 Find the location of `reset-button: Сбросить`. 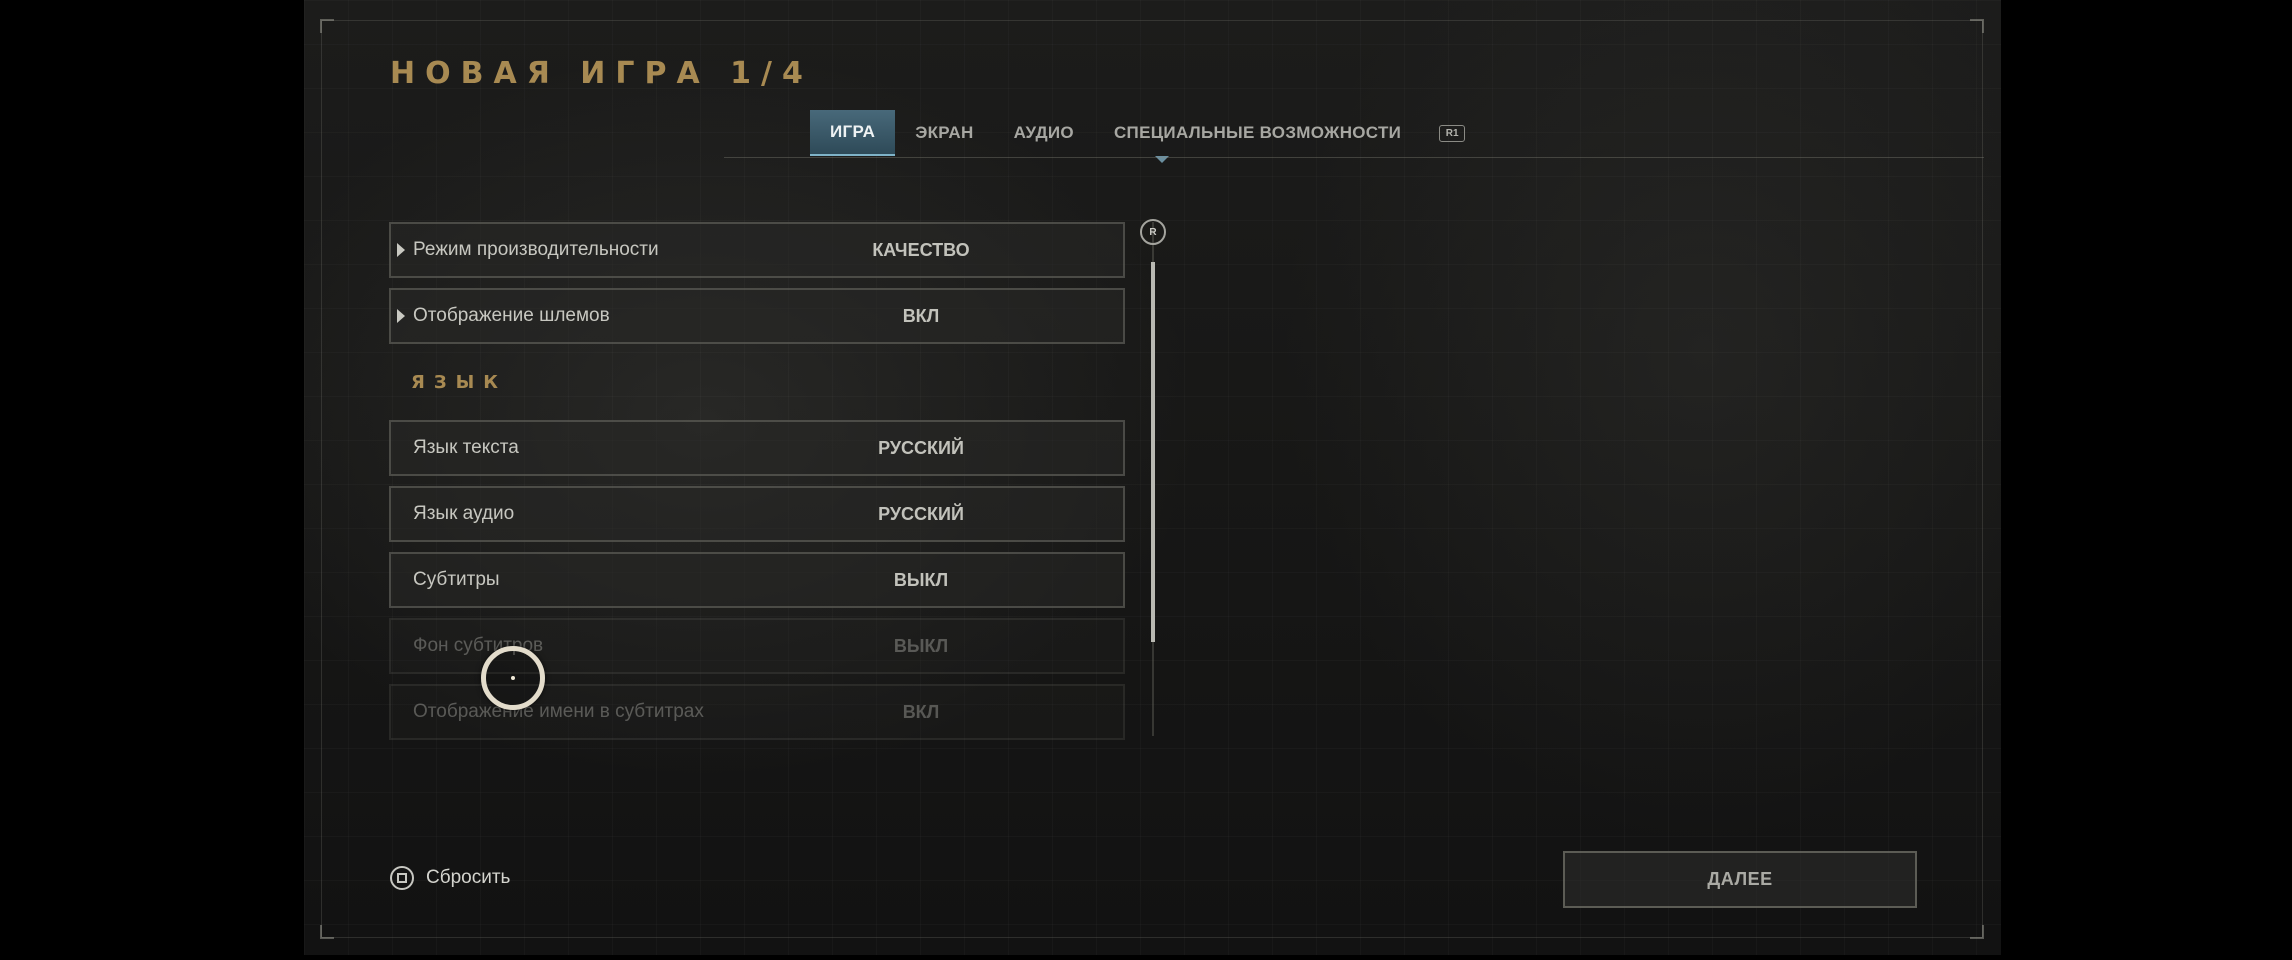

reset-button: Сбросить is located at coordinates (450, 878).